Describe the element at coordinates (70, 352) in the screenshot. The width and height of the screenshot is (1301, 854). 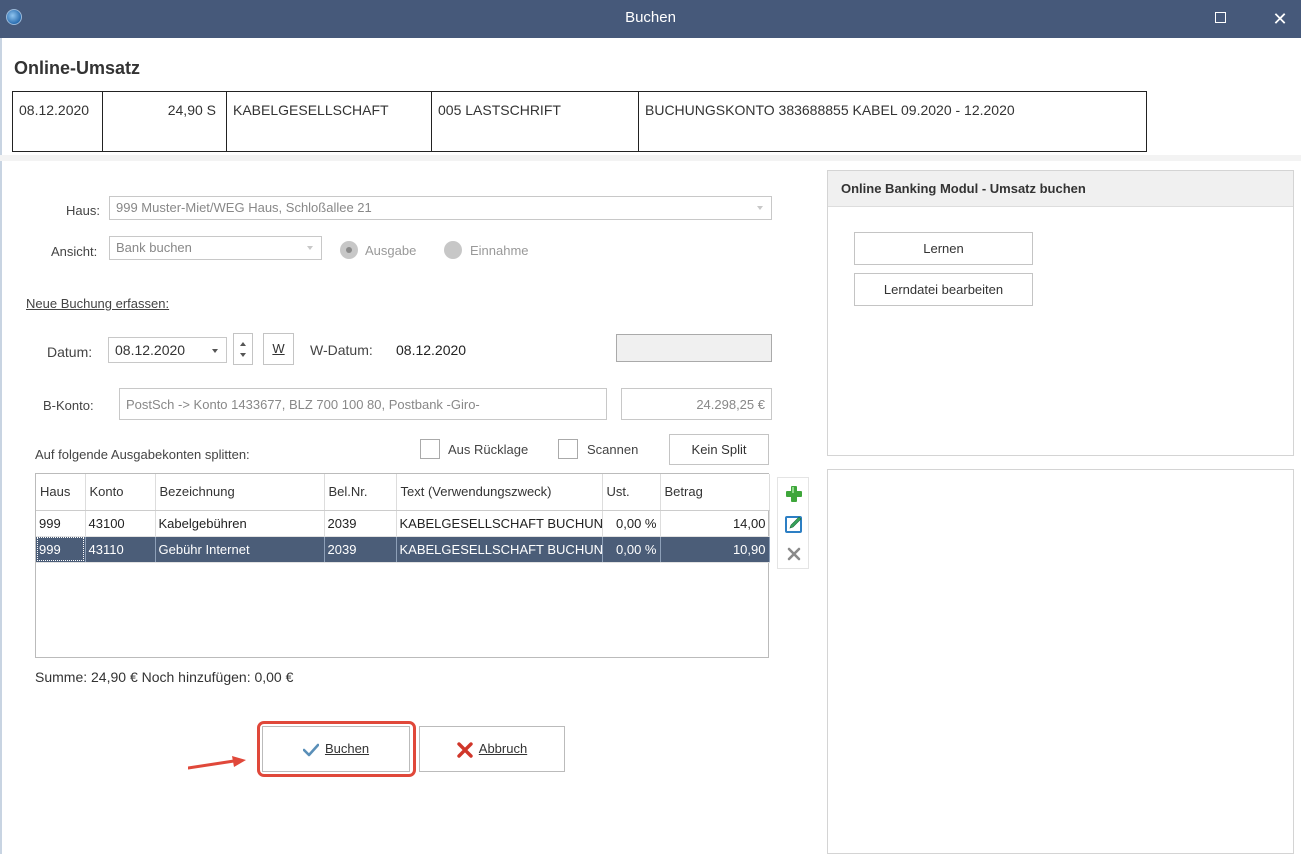
I see `datum-label: Datum:` at that location.